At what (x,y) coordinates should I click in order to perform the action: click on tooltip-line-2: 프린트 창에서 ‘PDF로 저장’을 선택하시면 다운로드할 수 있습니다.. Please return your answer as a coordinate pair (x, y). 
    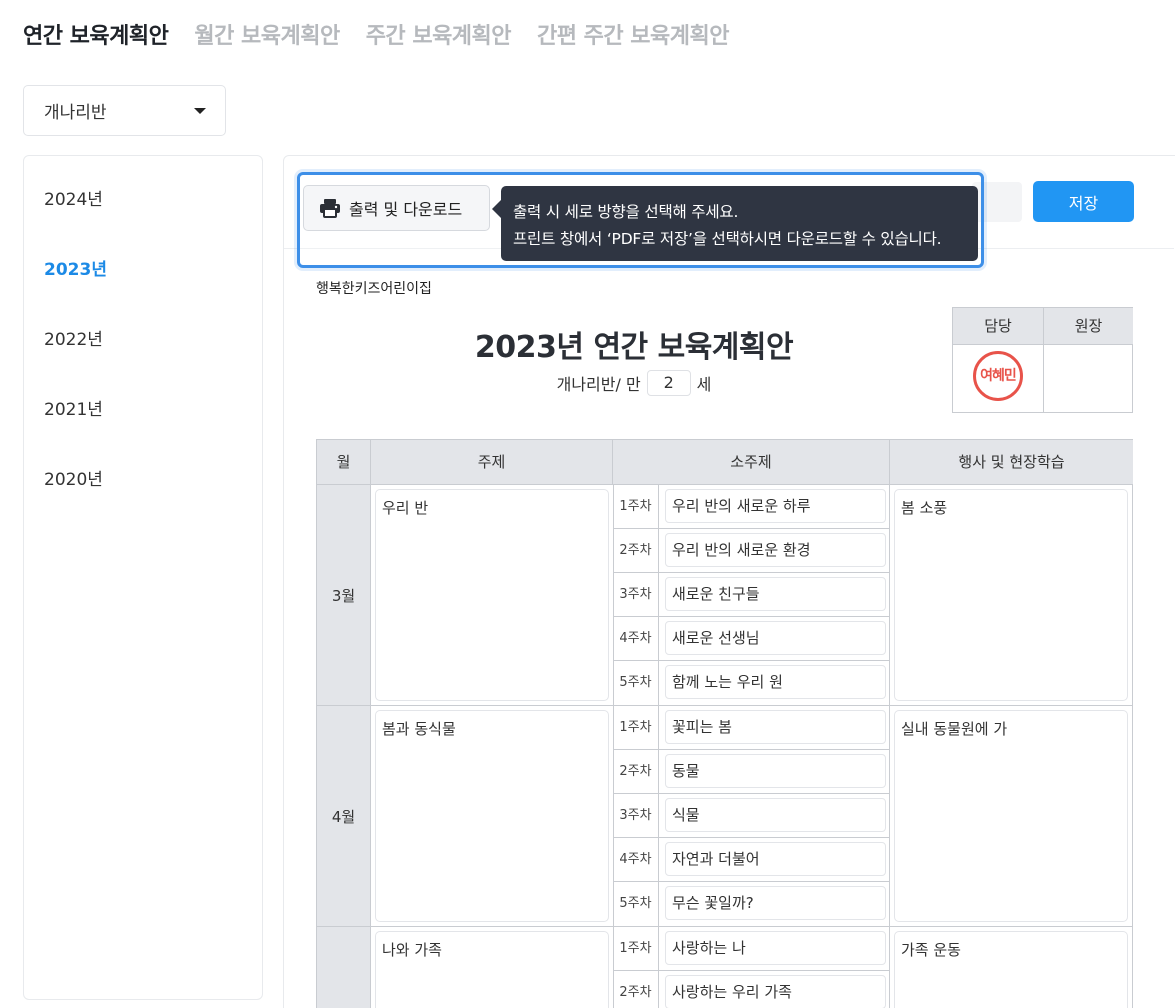
    Looking at the image, I should click on (727, 239).